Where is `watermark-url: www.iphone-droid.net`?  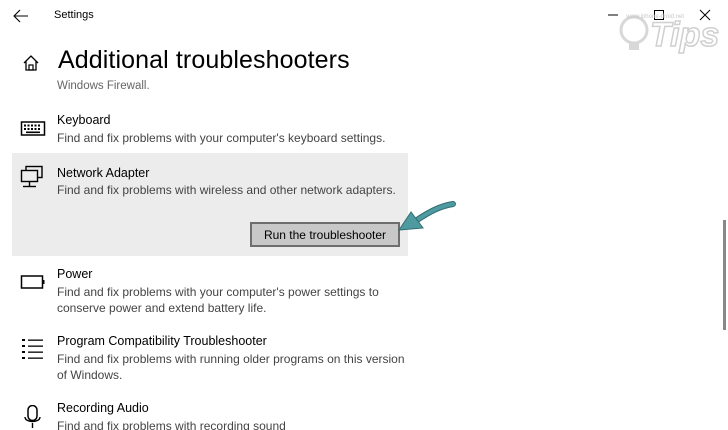 watermark-url: www.iphone-droid.net is located at coordinates (655, 17).